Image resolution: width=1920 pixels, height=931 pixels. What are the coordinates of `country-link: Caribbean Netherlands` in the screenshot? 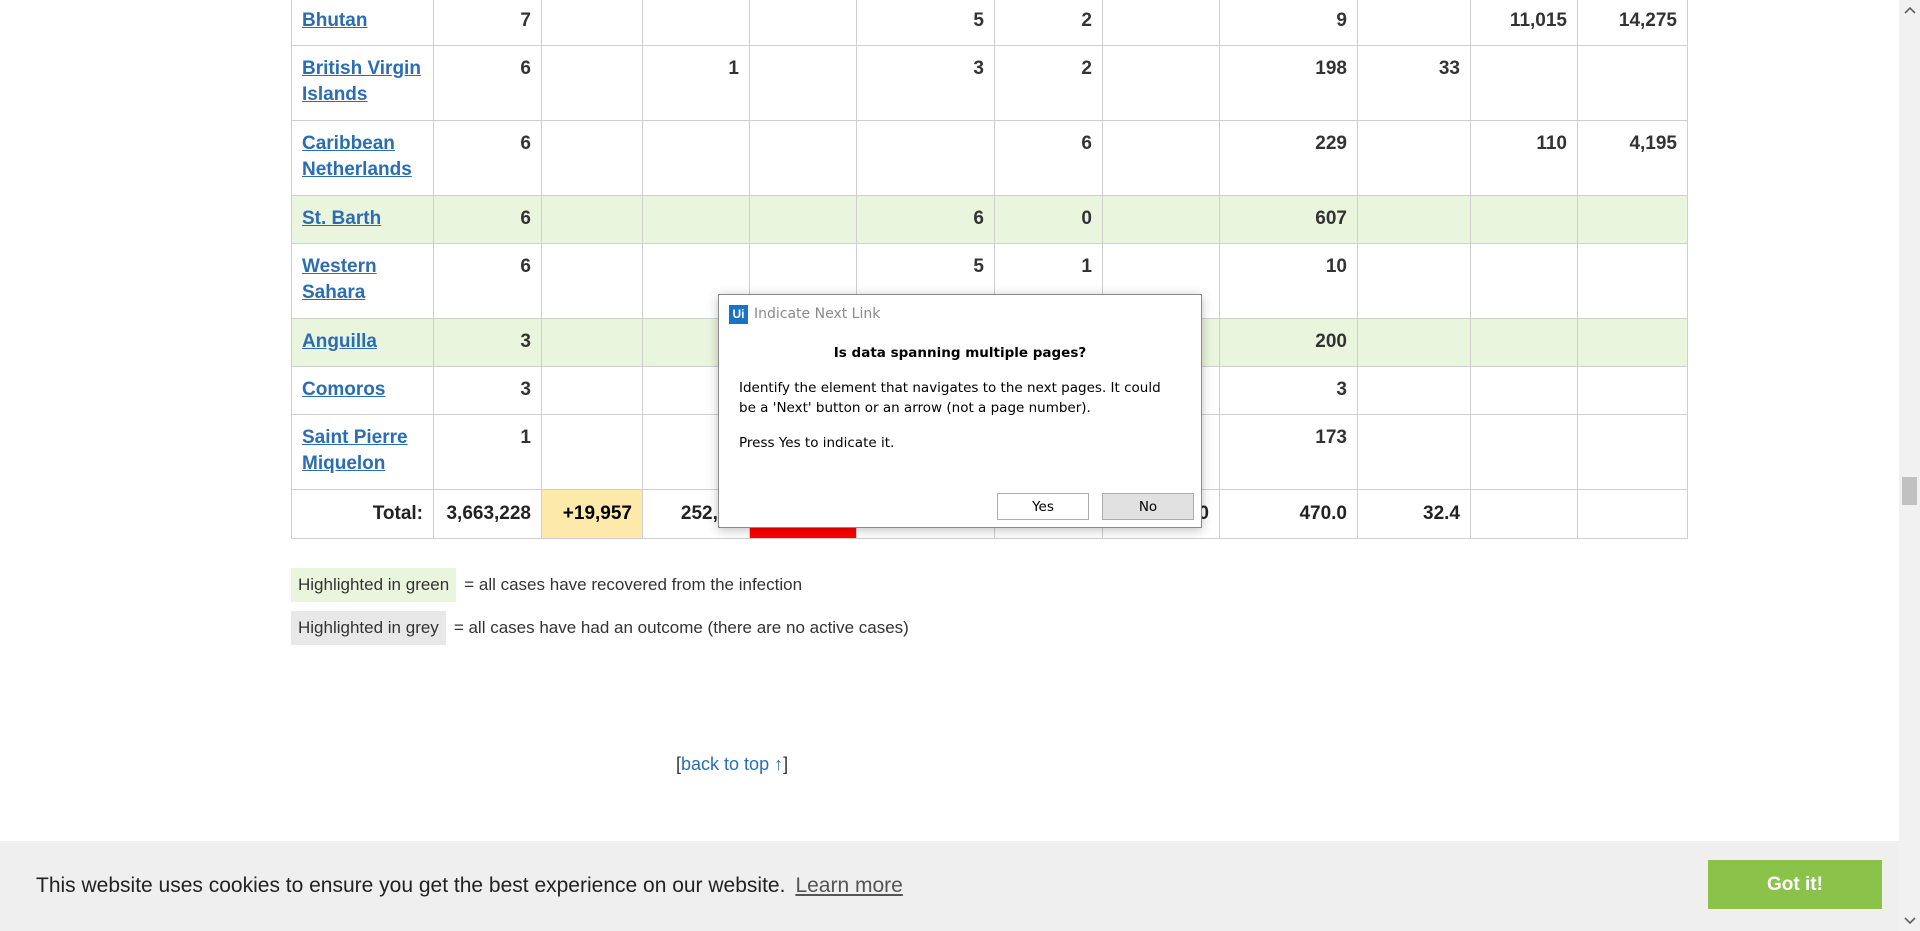 It's located at (357, 156).